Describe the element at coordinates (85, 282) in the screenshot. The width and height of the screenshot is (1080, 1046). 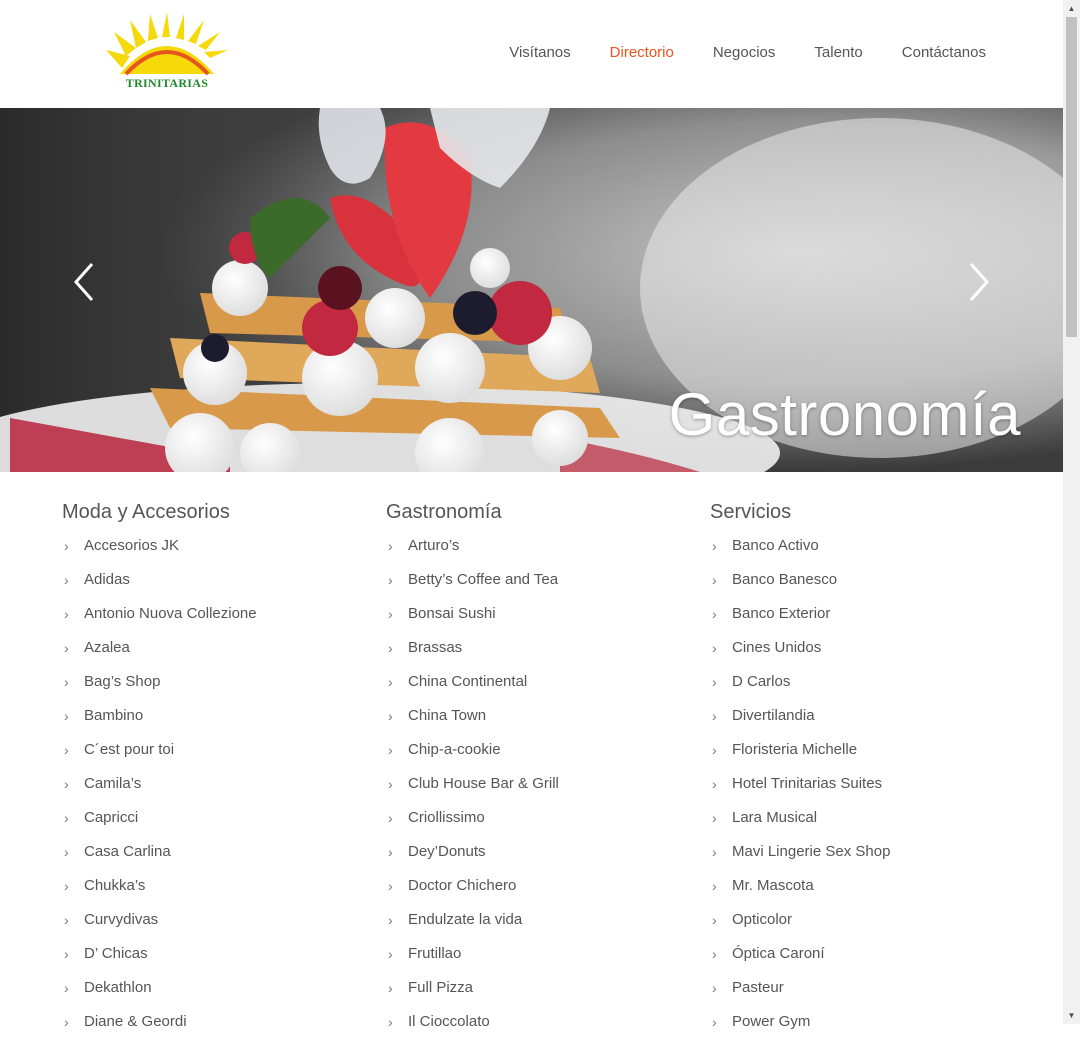
I see `slider-prev-button` at that location.